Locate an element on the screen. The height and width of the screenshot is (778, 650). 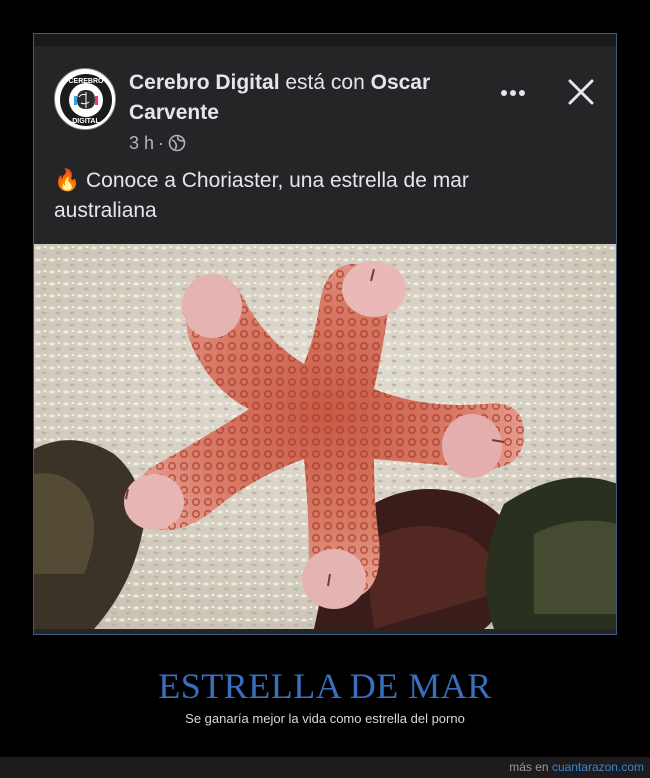
caption-title: ESTRELLA DE MAR is located at coordinates (325, 686).